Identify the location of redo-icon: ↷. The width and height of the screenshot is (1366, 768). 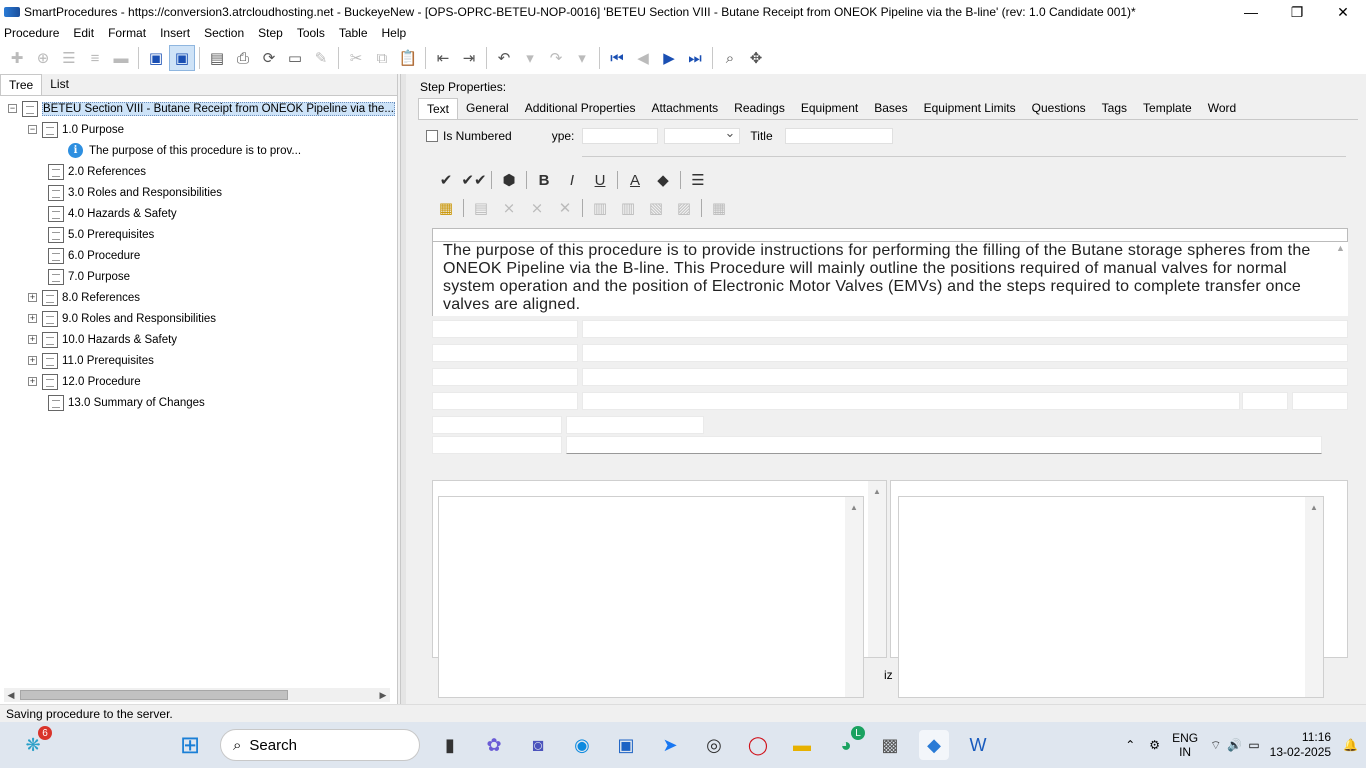
(556, 58).